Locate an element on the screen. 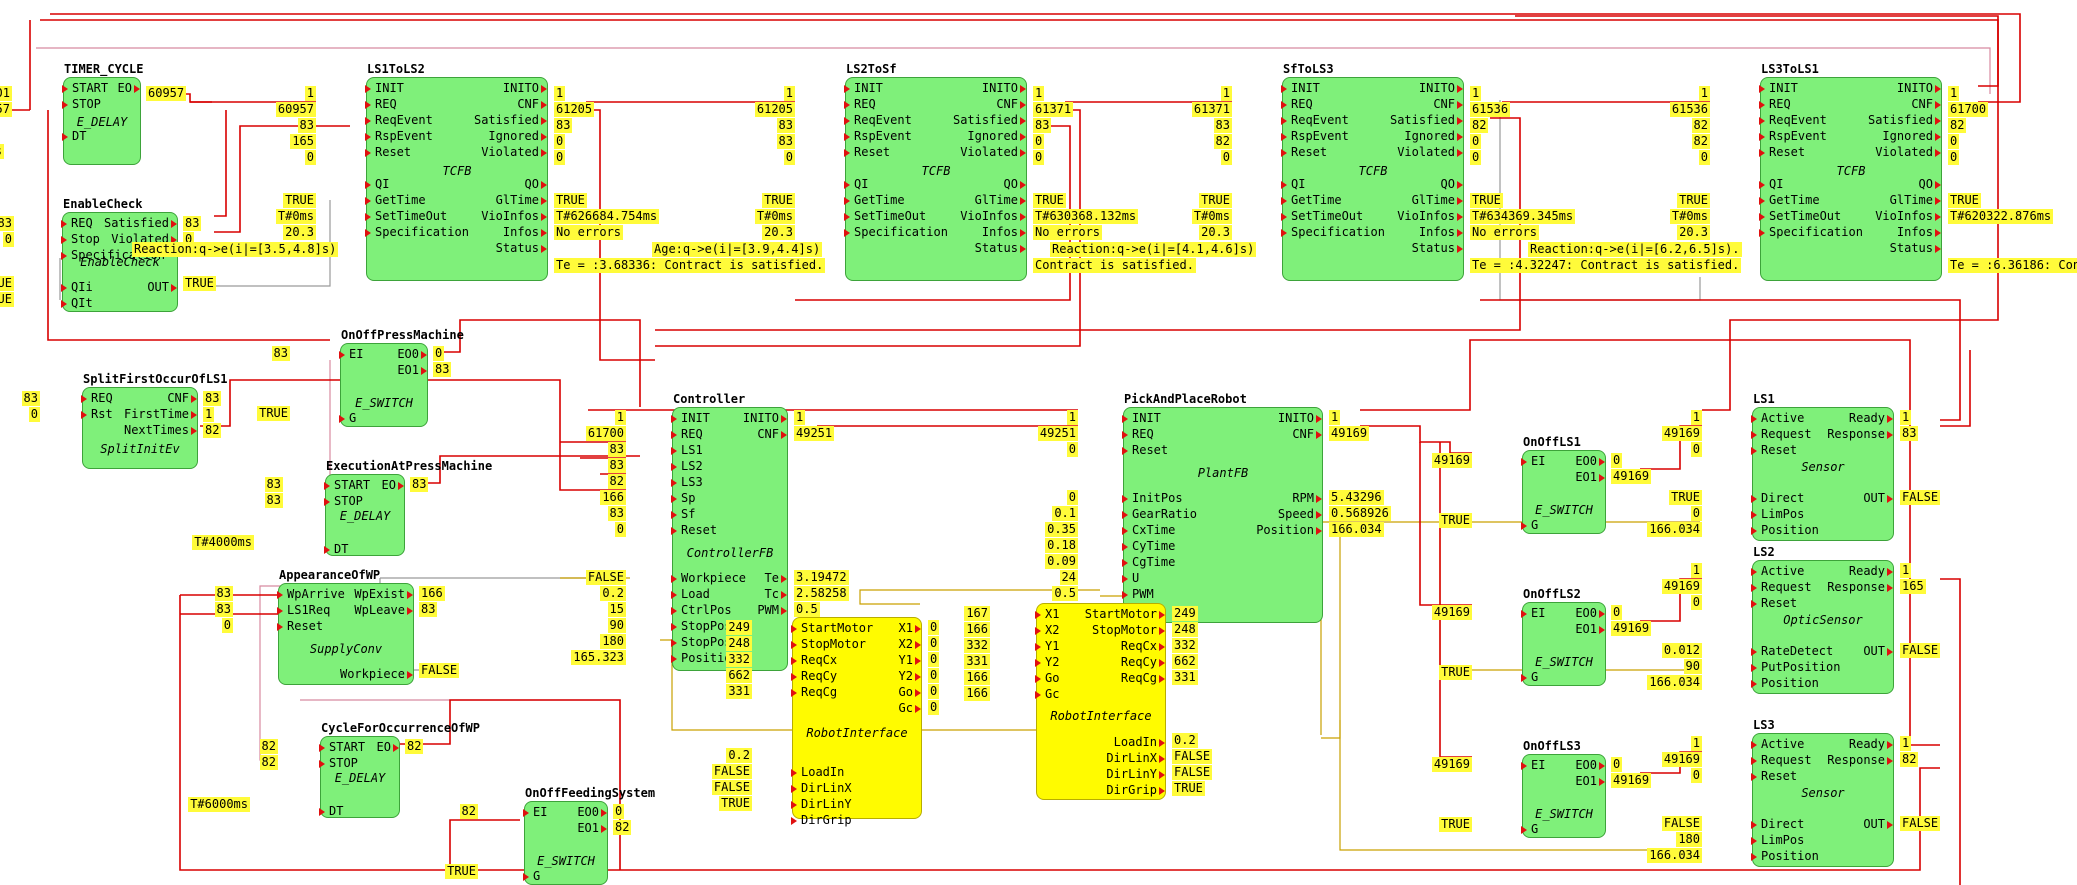  input-port-stop: STOP is located at coordinates (81, 104).